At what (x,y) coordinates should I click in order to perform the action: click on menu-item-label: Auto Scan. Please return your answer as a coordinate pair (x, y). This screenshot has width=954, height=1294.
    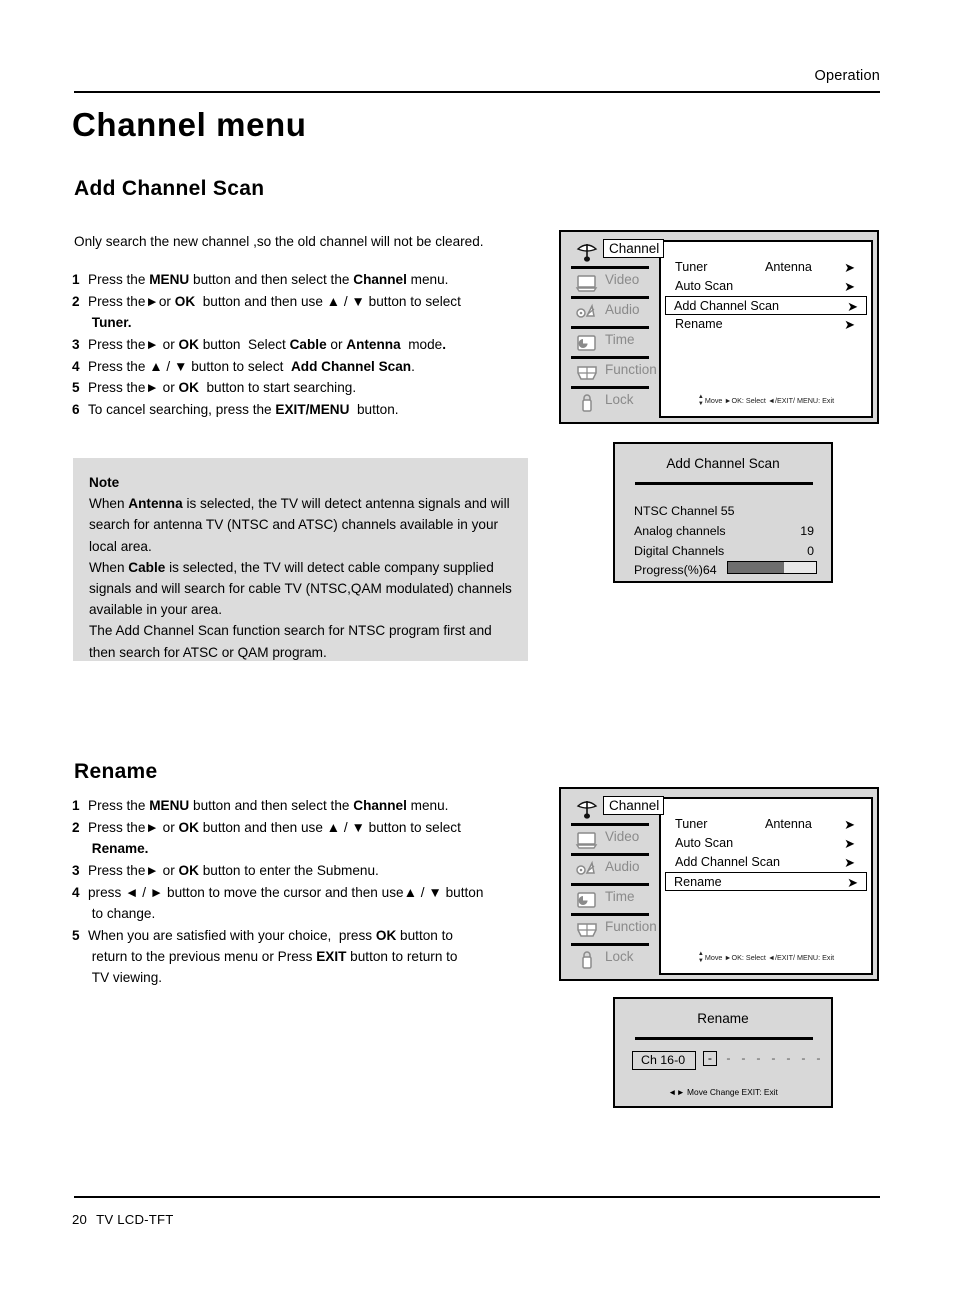
    Looking at the image, I should click on (704, 843).